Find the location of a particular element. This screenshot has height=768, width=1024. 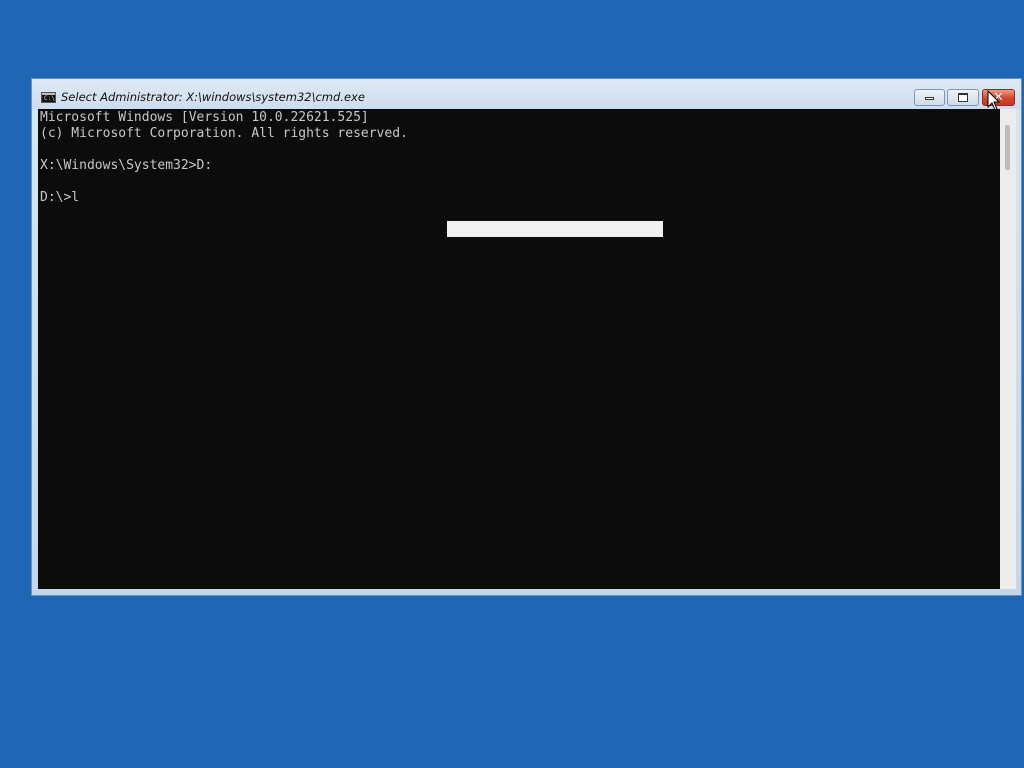

cmd-icon: C:\ is located at coordinates (48, 97).